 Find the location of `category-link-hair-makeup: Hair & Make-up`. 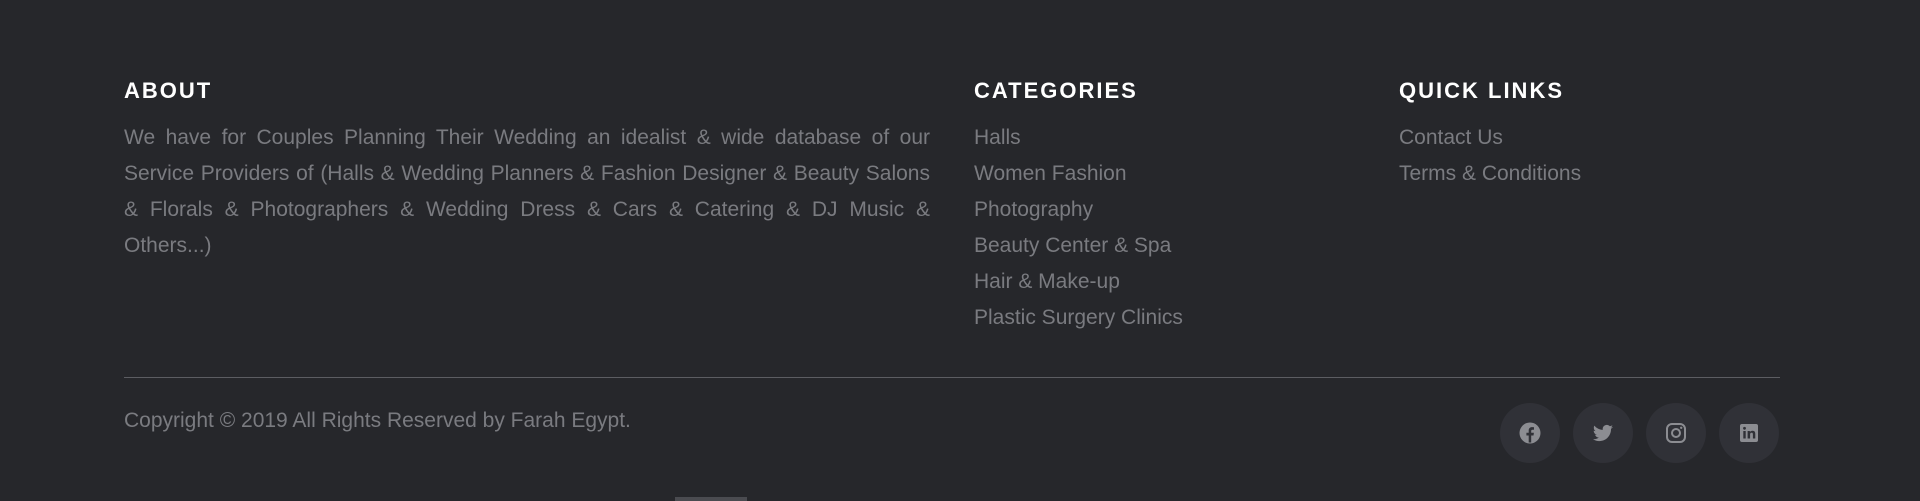

category-link-hair-makeup: Hair & Make-up is located at coordinates (1047, 281).